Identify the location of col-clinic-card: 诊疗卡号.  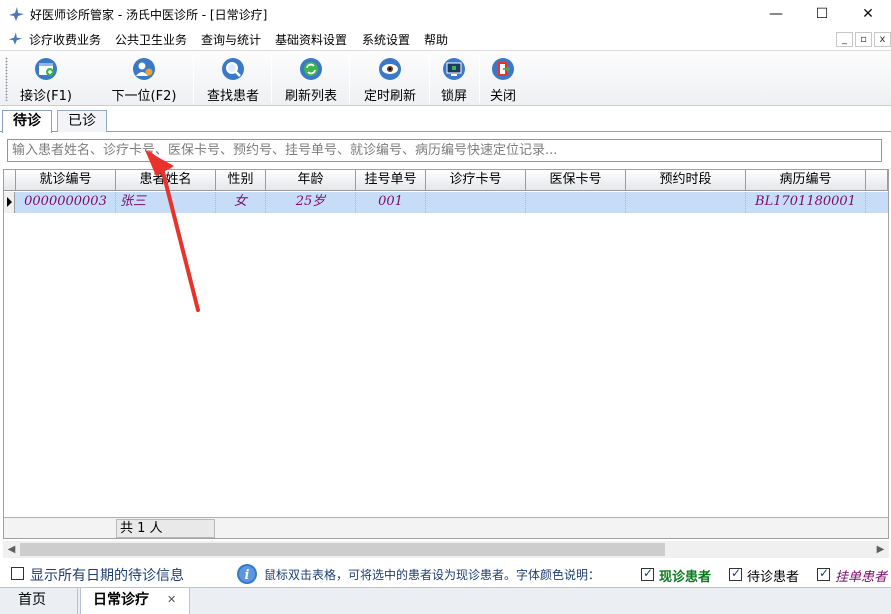
(476, 180).